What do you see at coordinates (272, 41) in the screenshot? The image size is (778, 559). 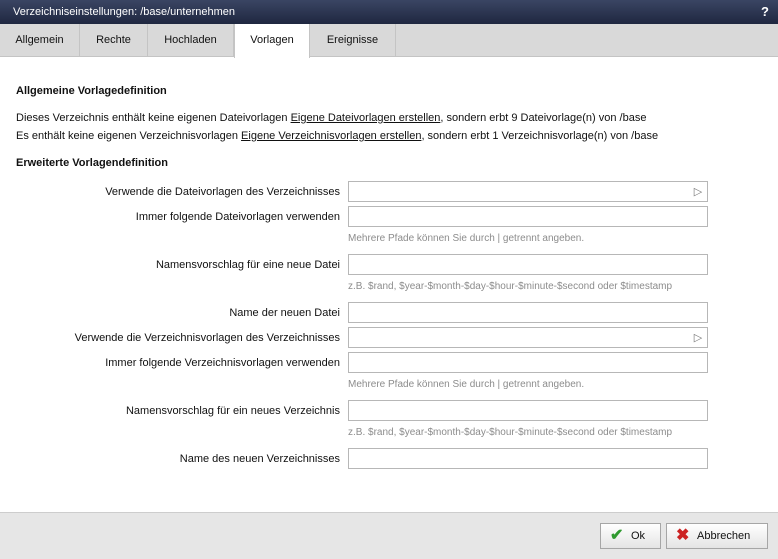 I see `tab-vorlagen: Vorlagen` at bounding box center [272, 41].